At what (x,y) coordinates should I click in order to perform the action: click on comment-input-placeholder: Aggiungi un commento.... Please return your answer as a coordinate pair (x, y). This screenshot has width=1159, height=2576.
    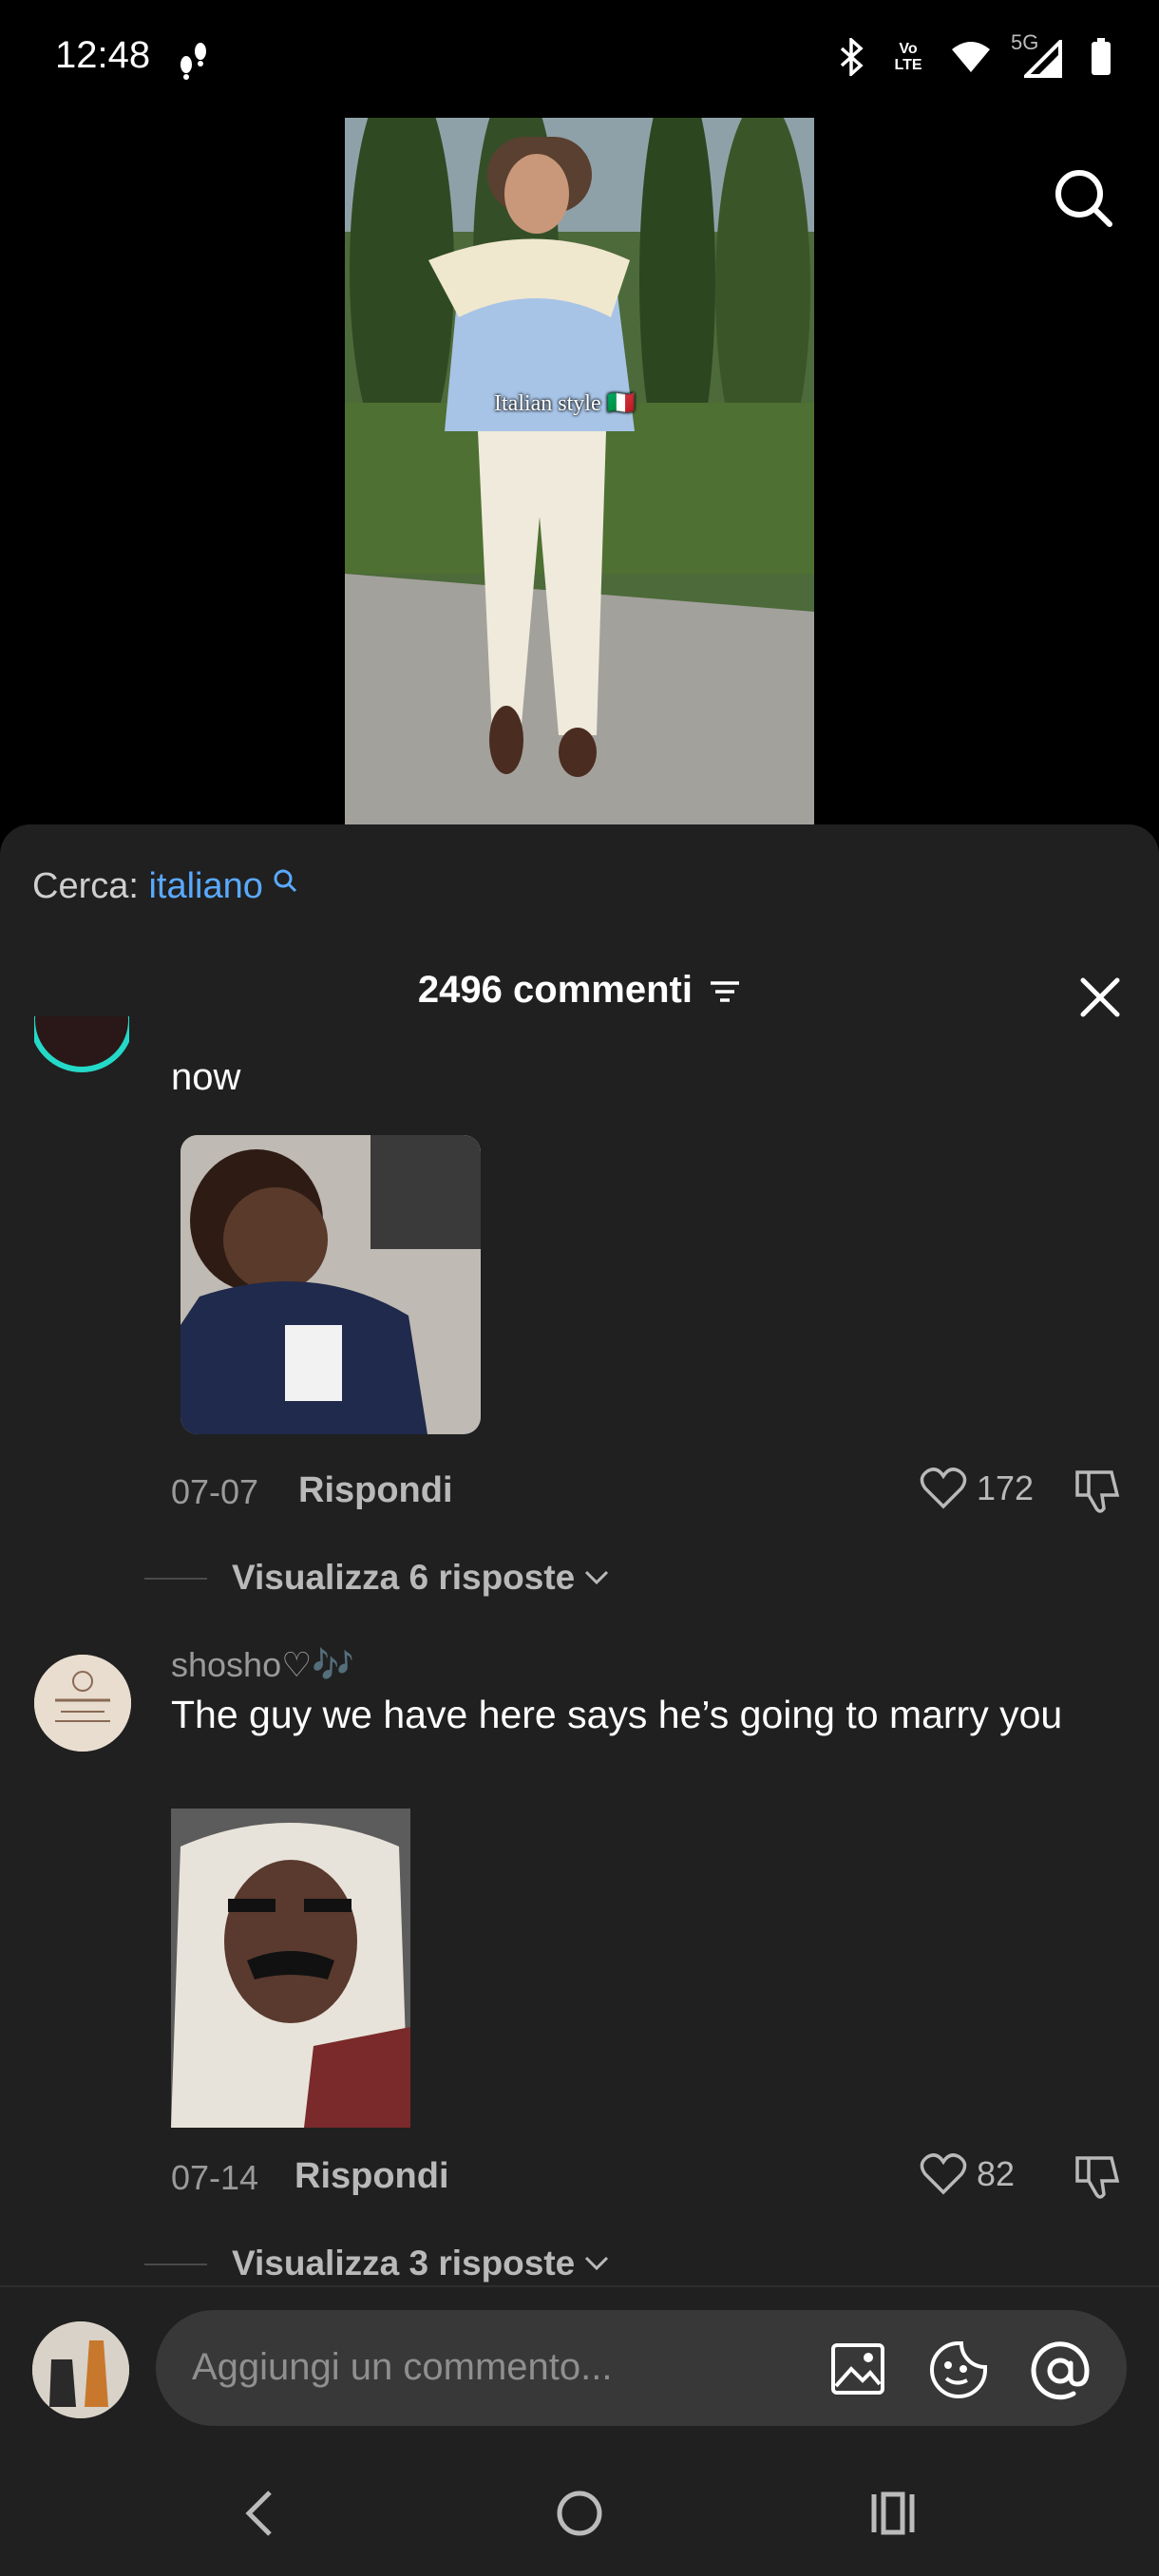
    Looking at the image, I should click on (402, 2367).